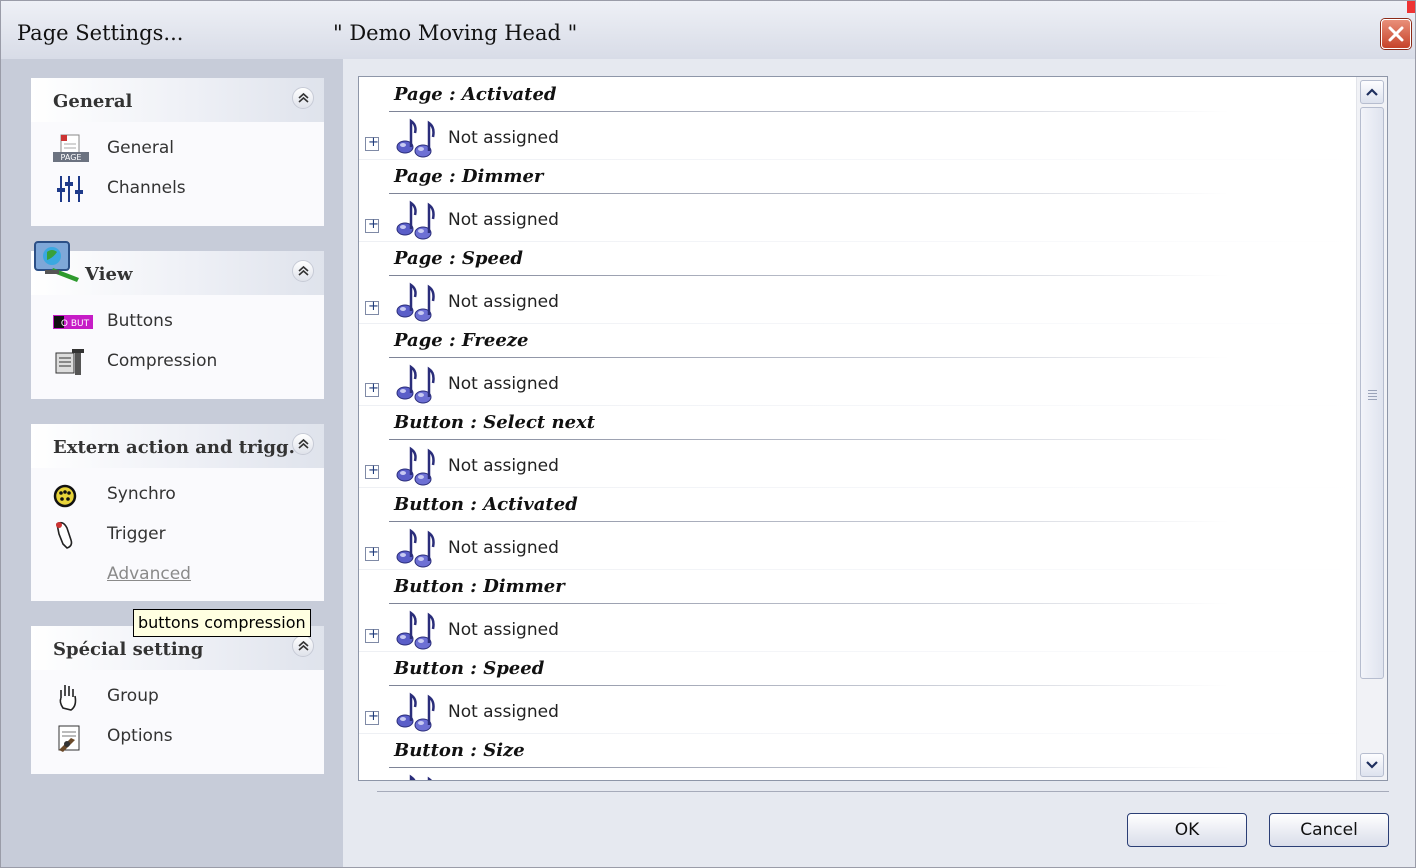 Image resolution: width=1416 pixels, height=868 pixels. Describe the element at coordinates (708, 30) in the screenshot. I see `title-bar: Page Settings... " Demo Moving Head "` at that location.